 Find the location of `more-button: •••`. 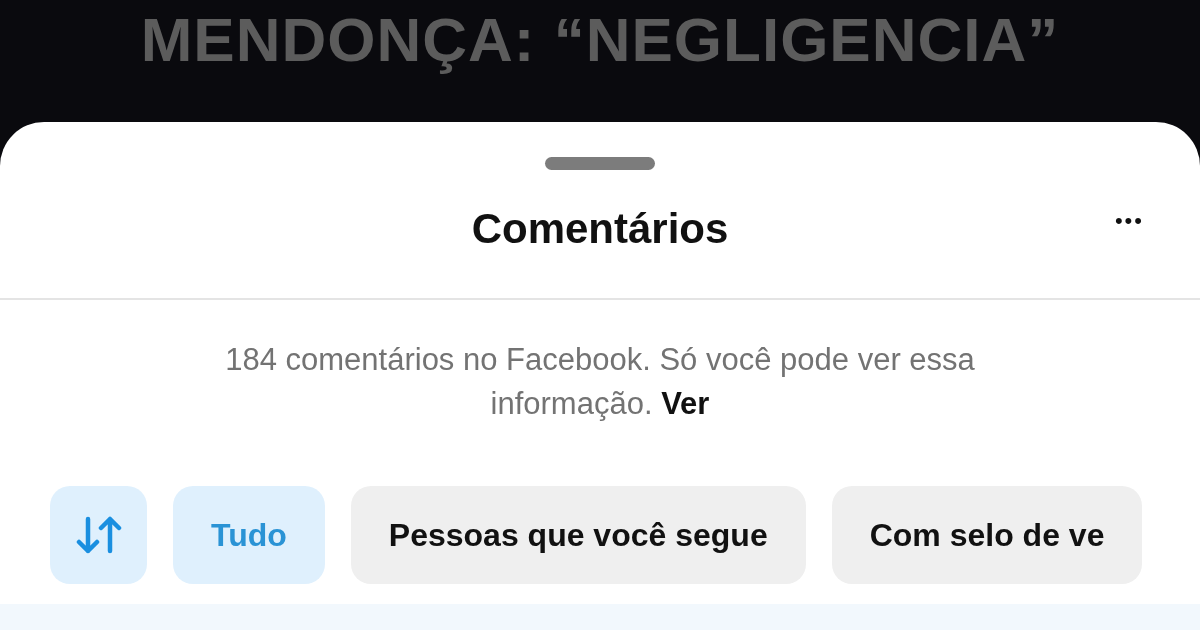

more-button: ••• is located at coordinates (1129, 221).